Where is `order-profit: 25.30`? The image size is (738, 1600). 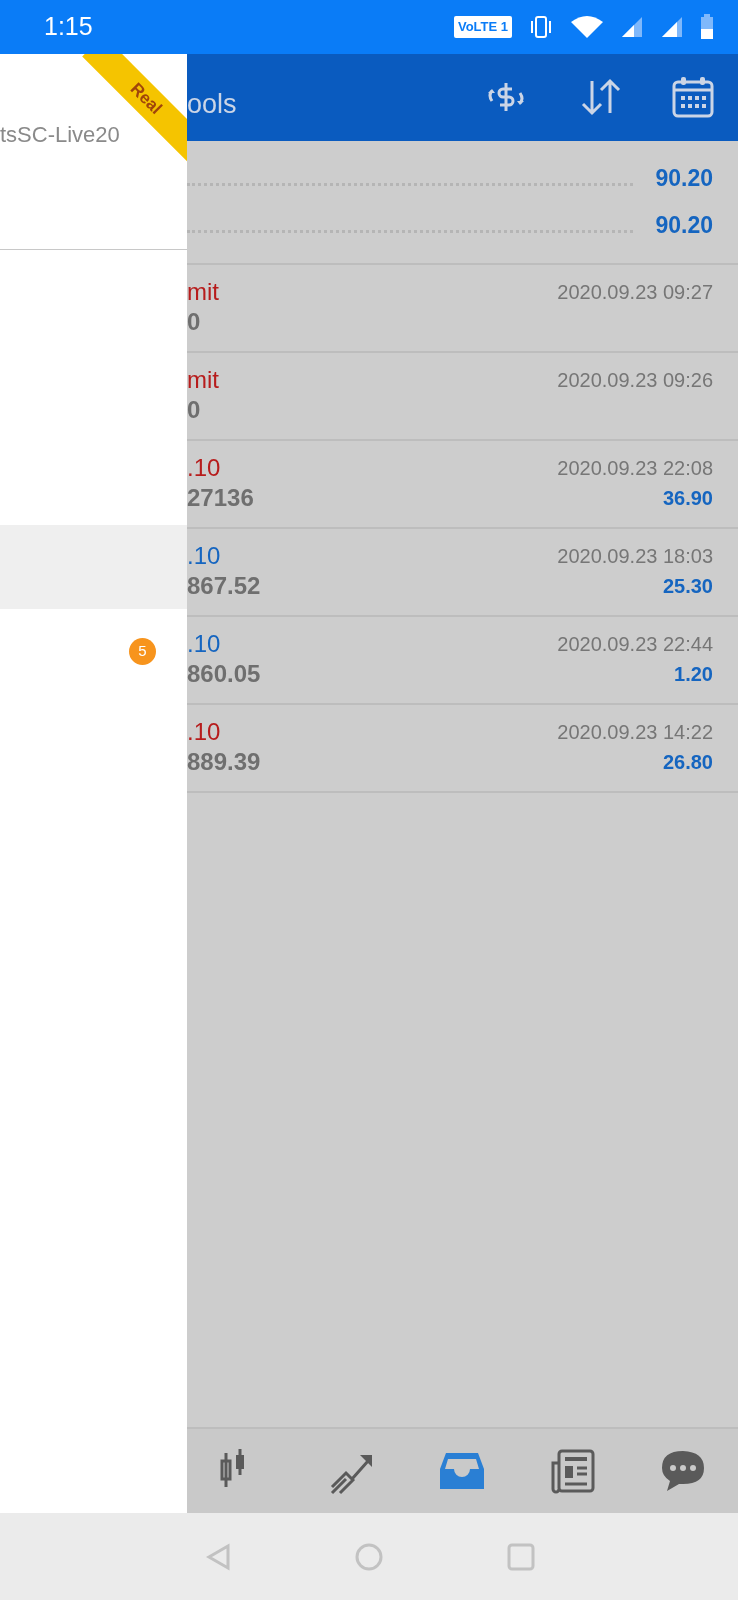 order-profit: 25.30 is located at coordinates (687, 586).